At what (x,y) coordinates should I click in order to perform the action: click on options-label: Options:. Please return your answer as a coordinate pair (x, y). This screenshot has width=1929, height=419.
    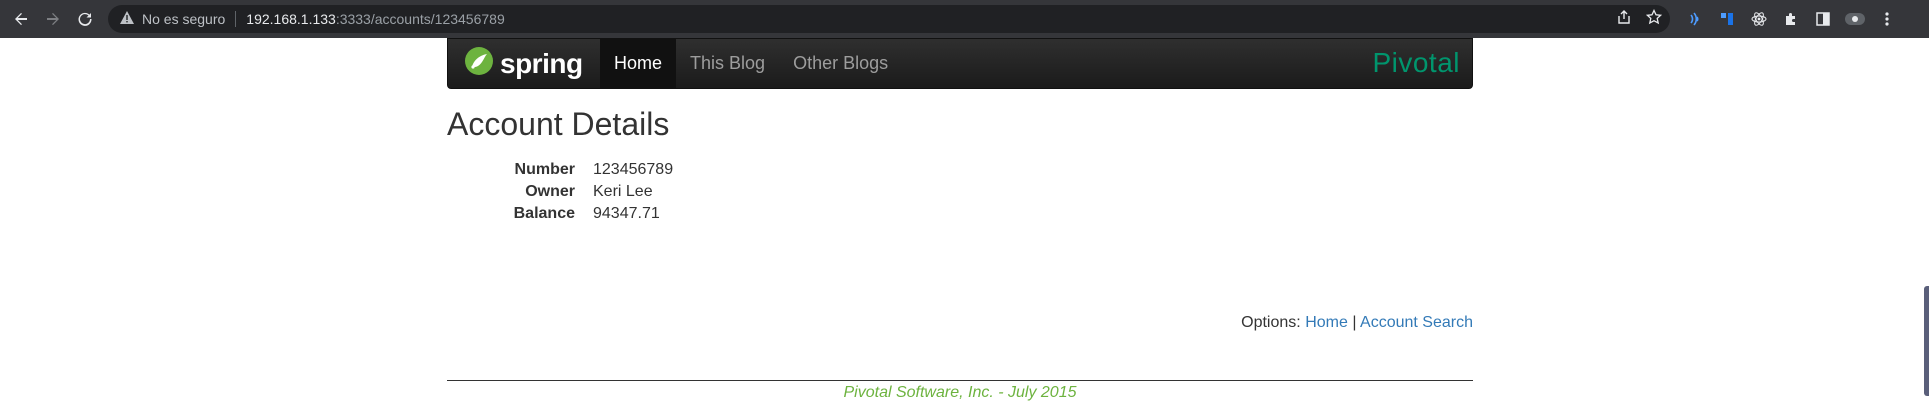
    Looking at the image, I should click on (1271, 322).